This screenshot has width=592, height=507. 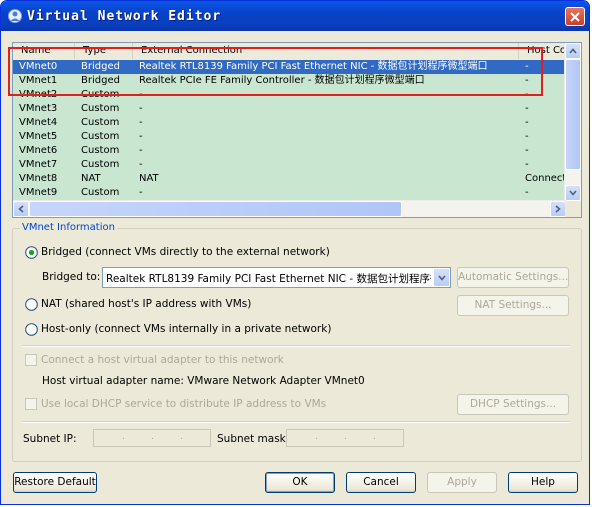 I want to click on scroll-left-button, so click(x=21, y=209).